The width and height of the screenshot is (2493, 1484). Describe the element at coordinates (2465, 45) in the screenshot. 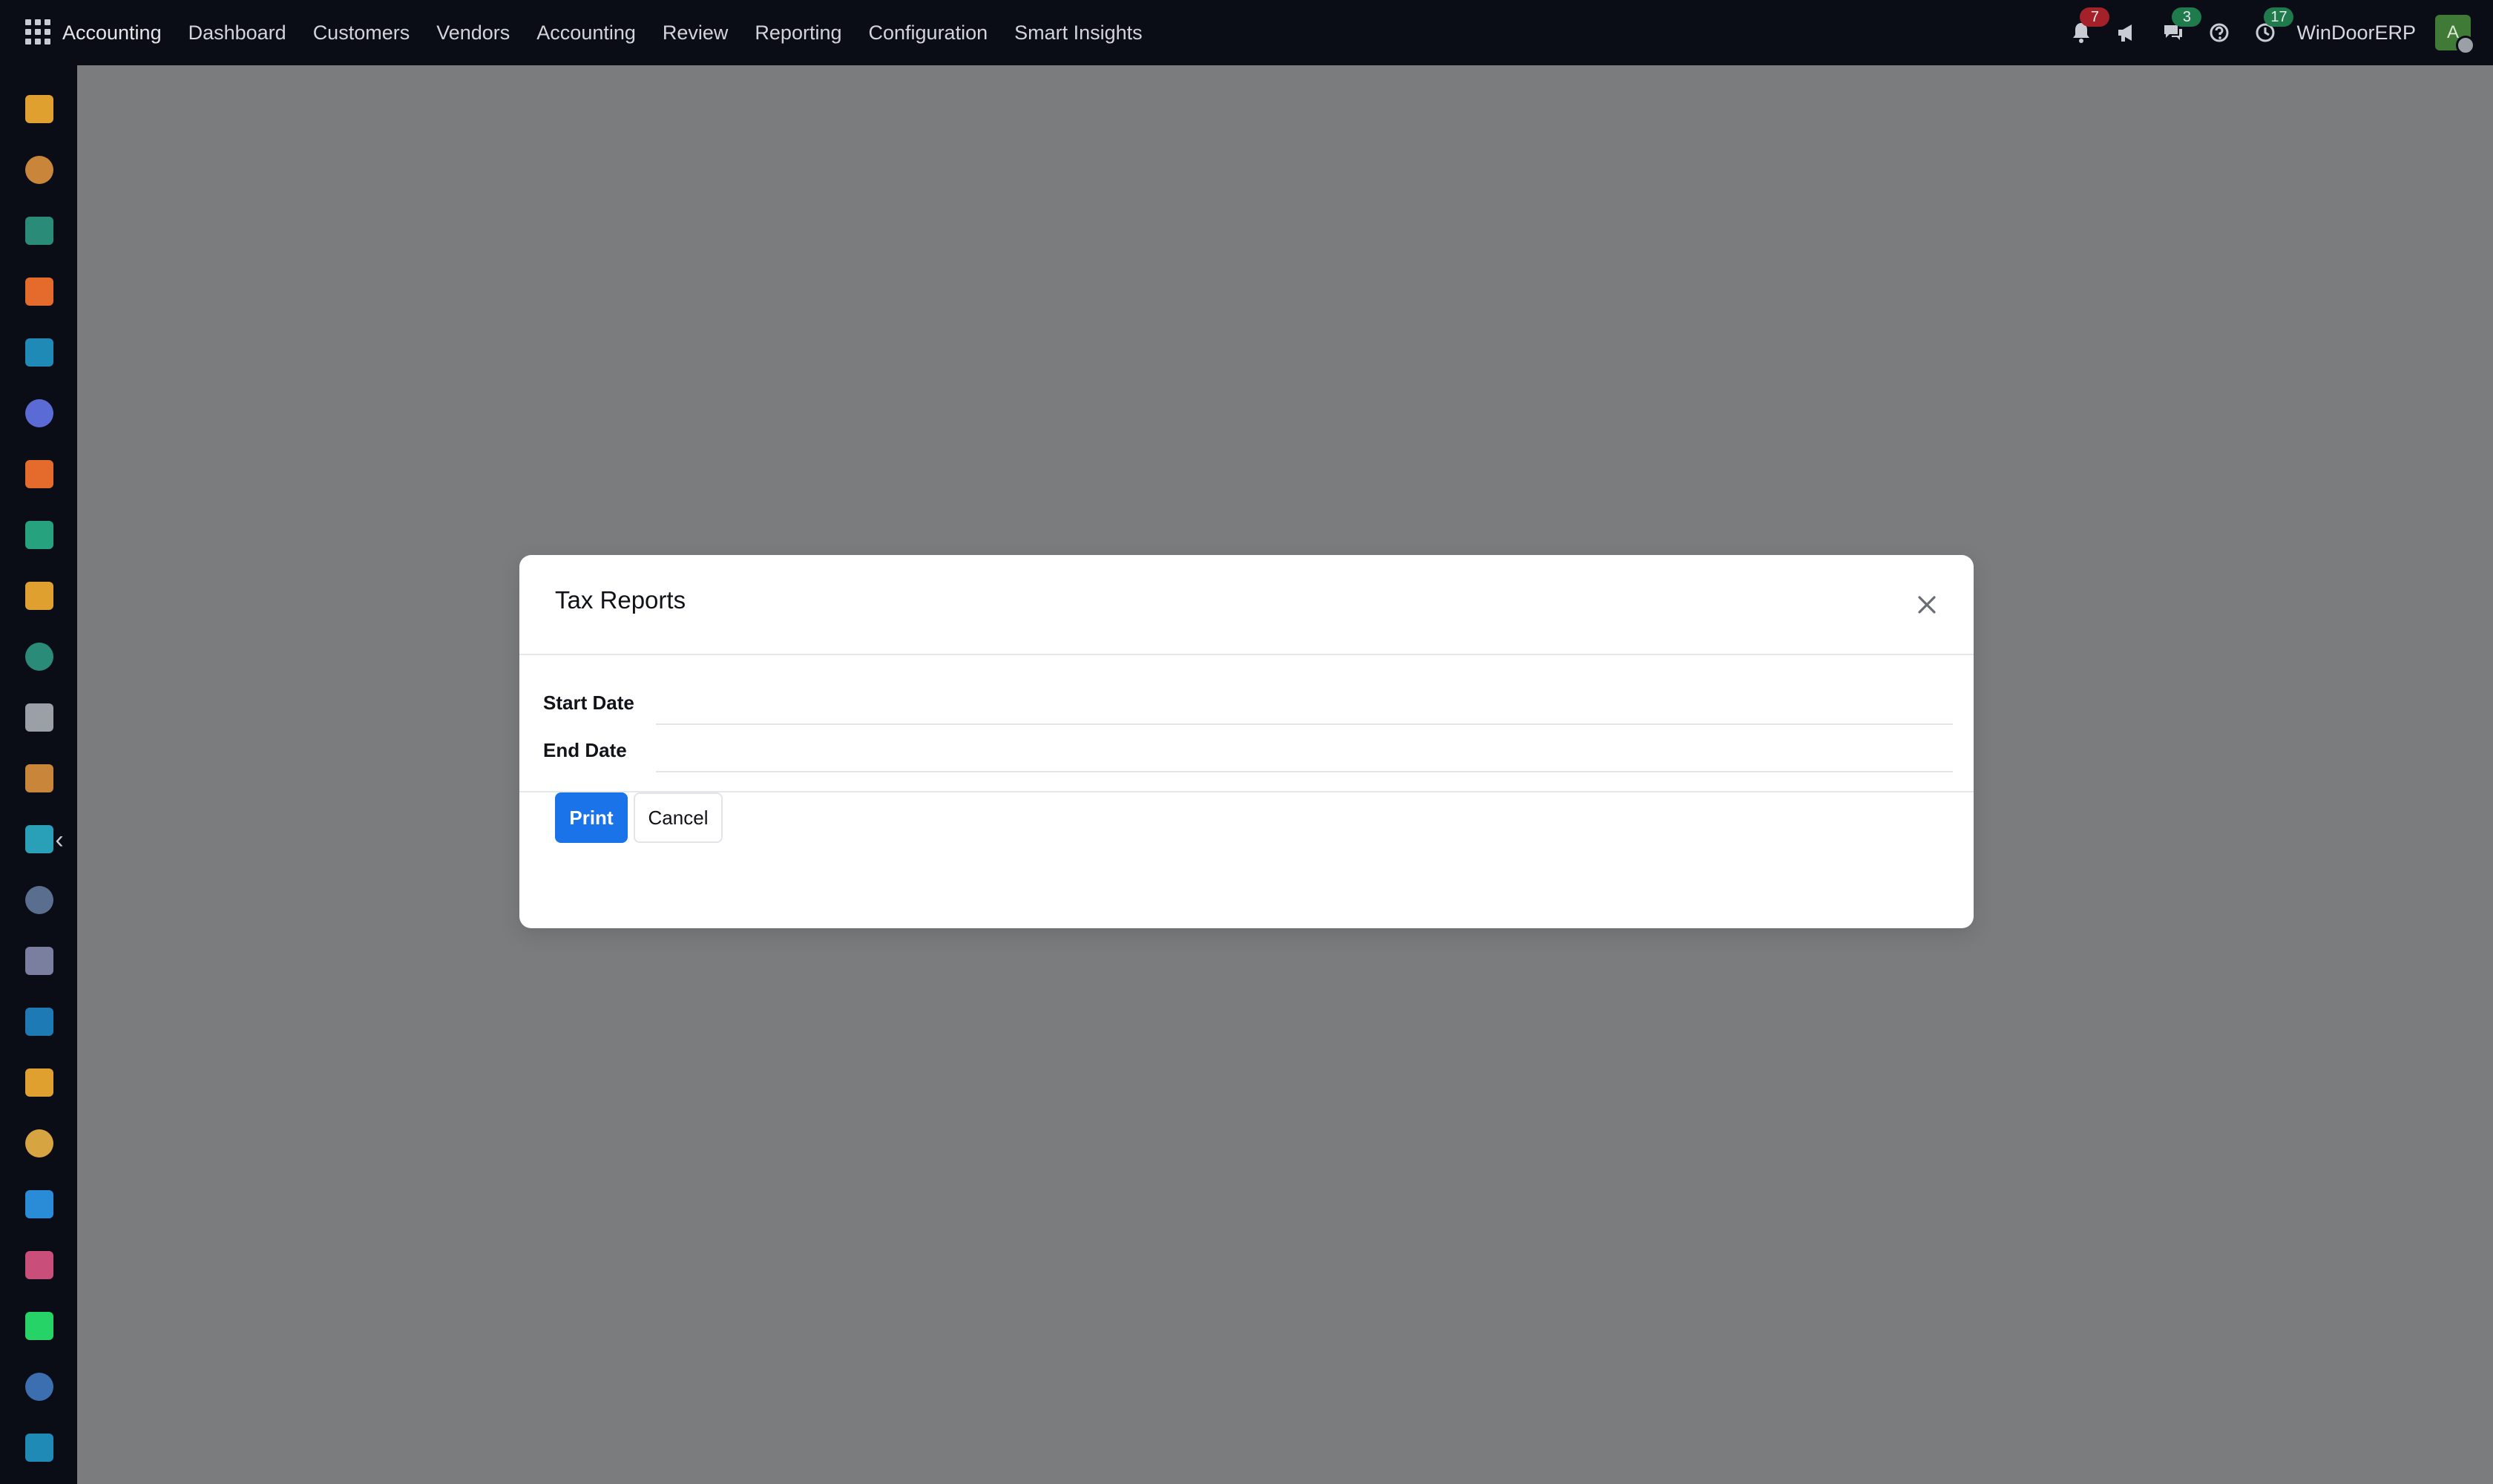

I see `presence-status-icon` at that location.